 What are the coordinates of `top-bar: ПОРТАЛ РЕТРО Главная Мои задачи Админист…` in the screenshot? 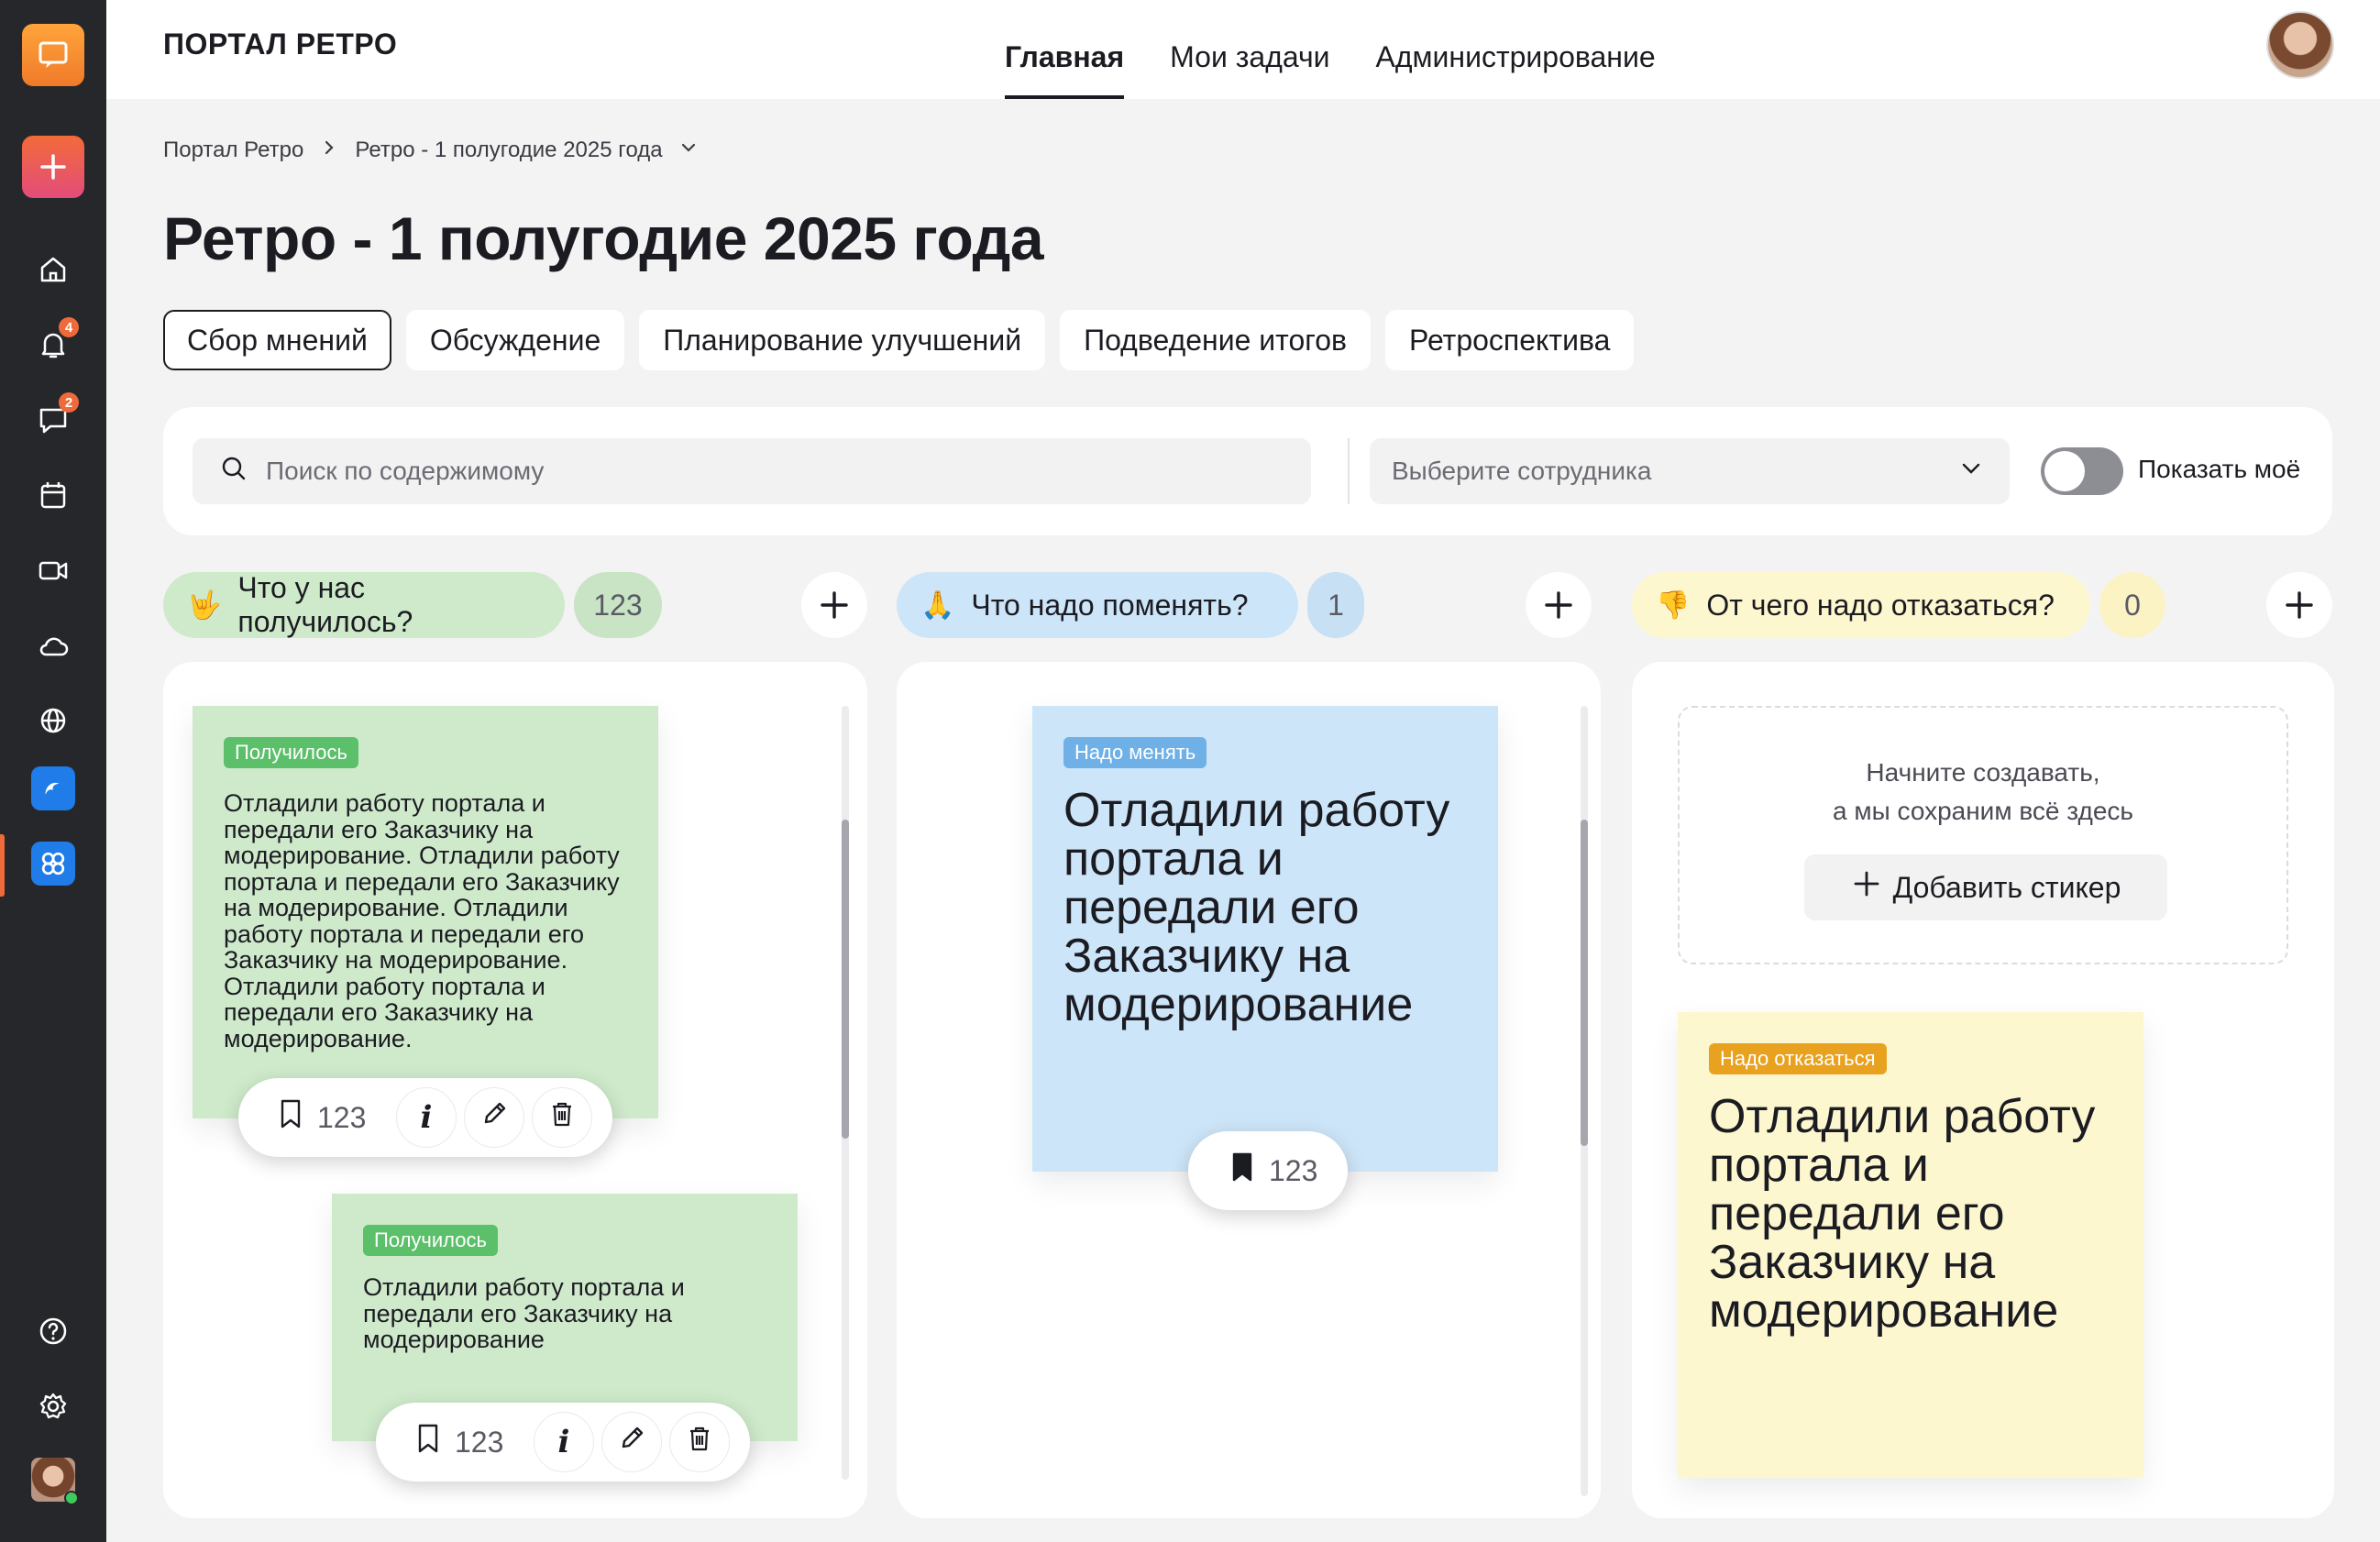 It's located at (1243, 49).